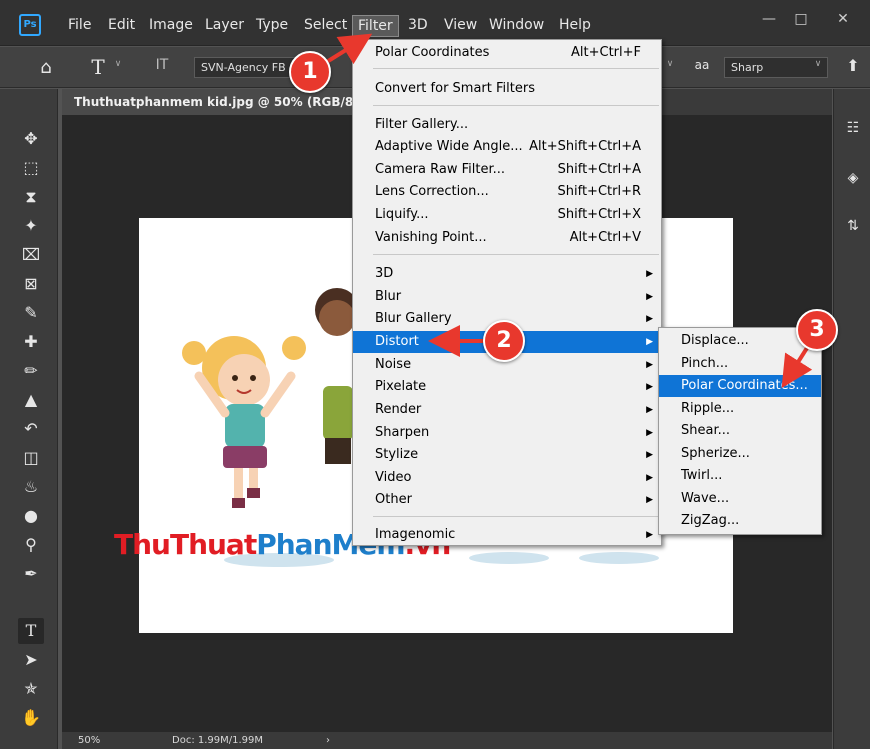 This screenshot has width=870, height=749. Describe the element at coordinates (348, 49) in the screenshot. I see `arrow-to-filter-menu` at that location.